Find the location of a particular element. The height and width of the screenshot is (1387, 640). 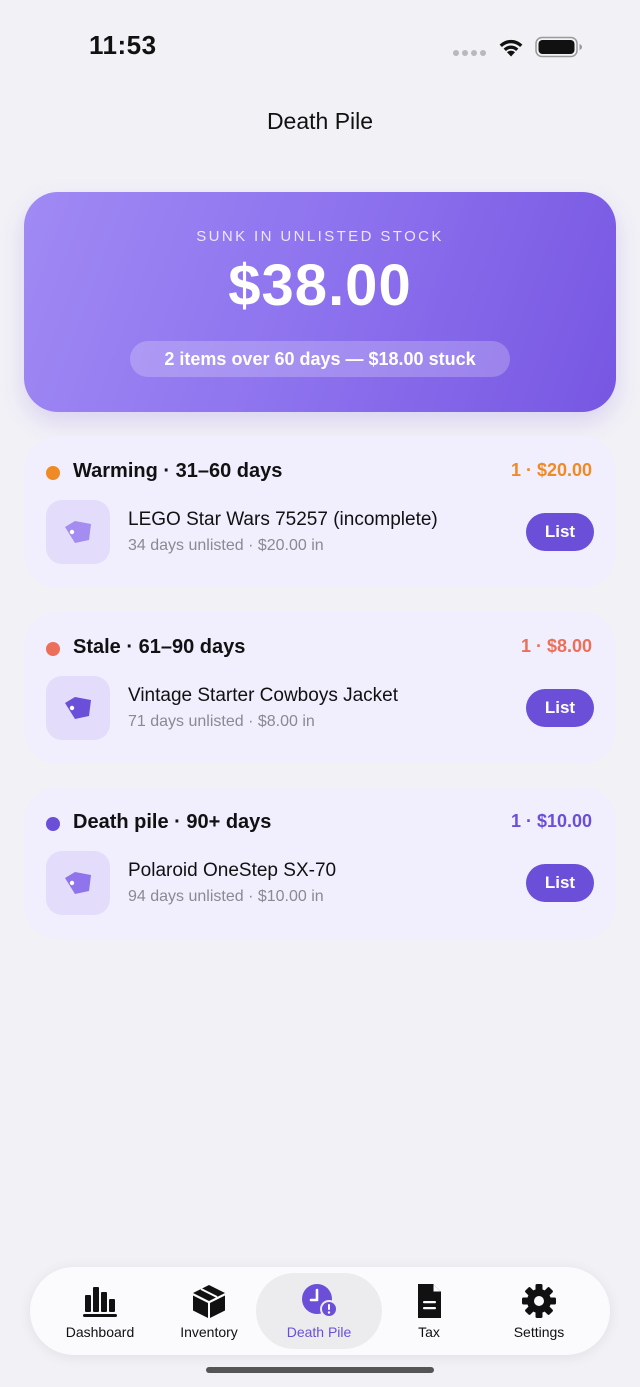

item-meta: 34 days unlisted · $20.00 in is located at coordinates (226, 545).